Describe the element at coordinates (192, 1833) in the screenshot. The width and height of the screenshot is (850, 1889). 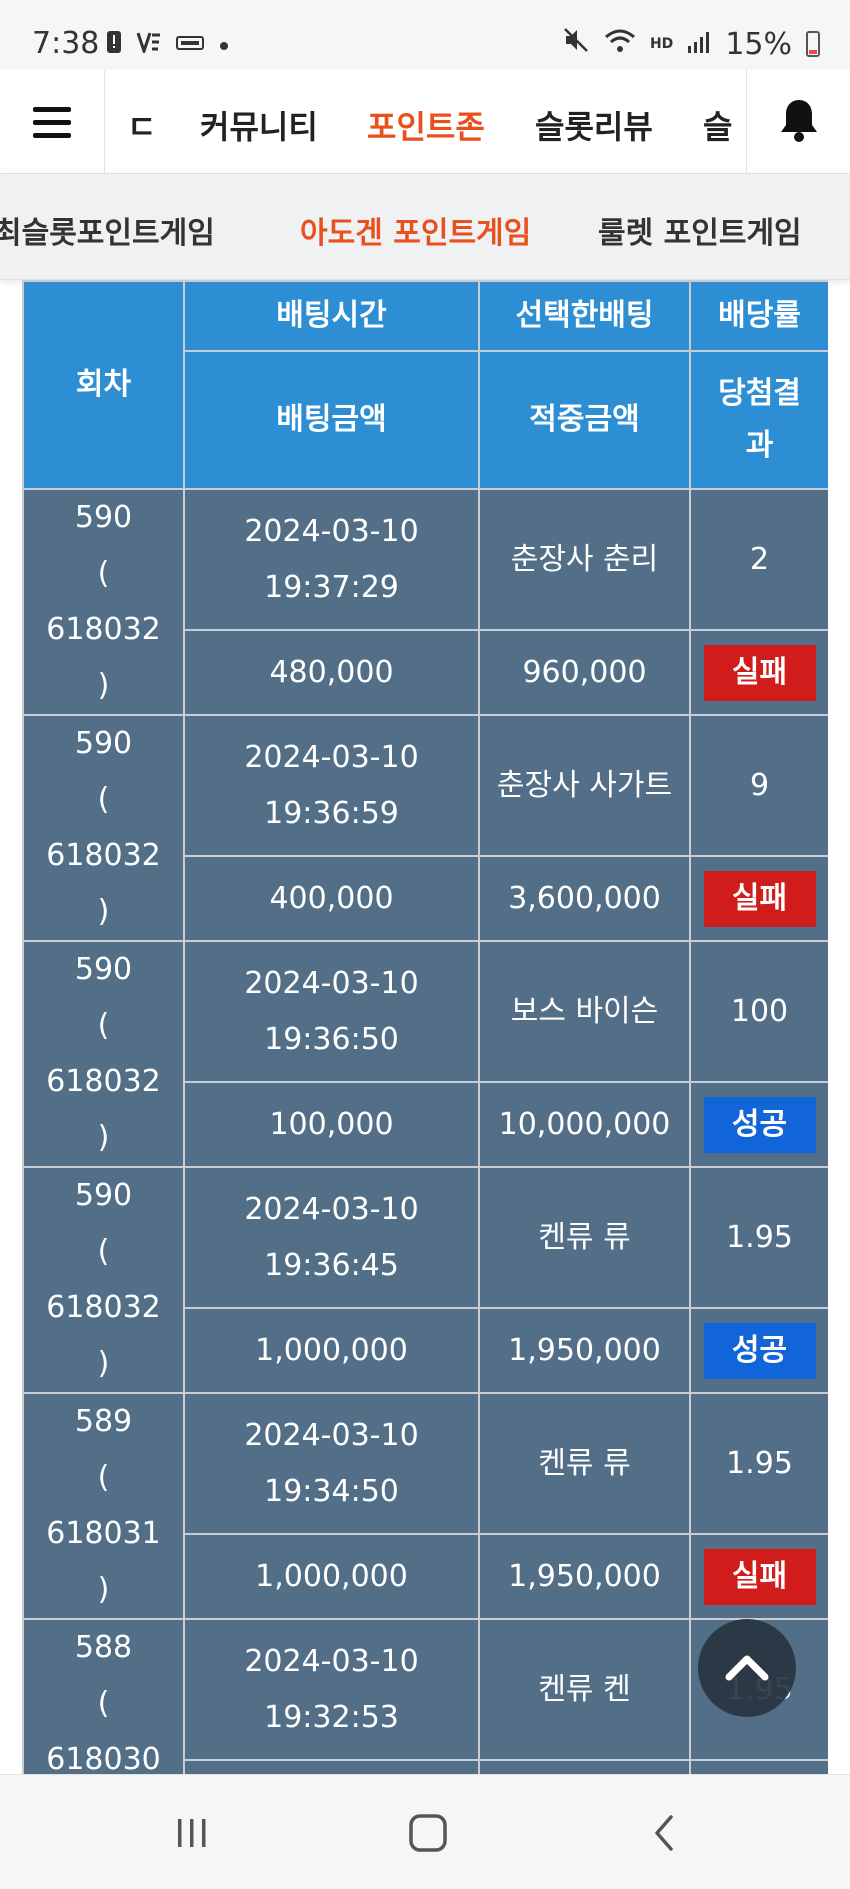
I see `recent-apps-icon` at that location.